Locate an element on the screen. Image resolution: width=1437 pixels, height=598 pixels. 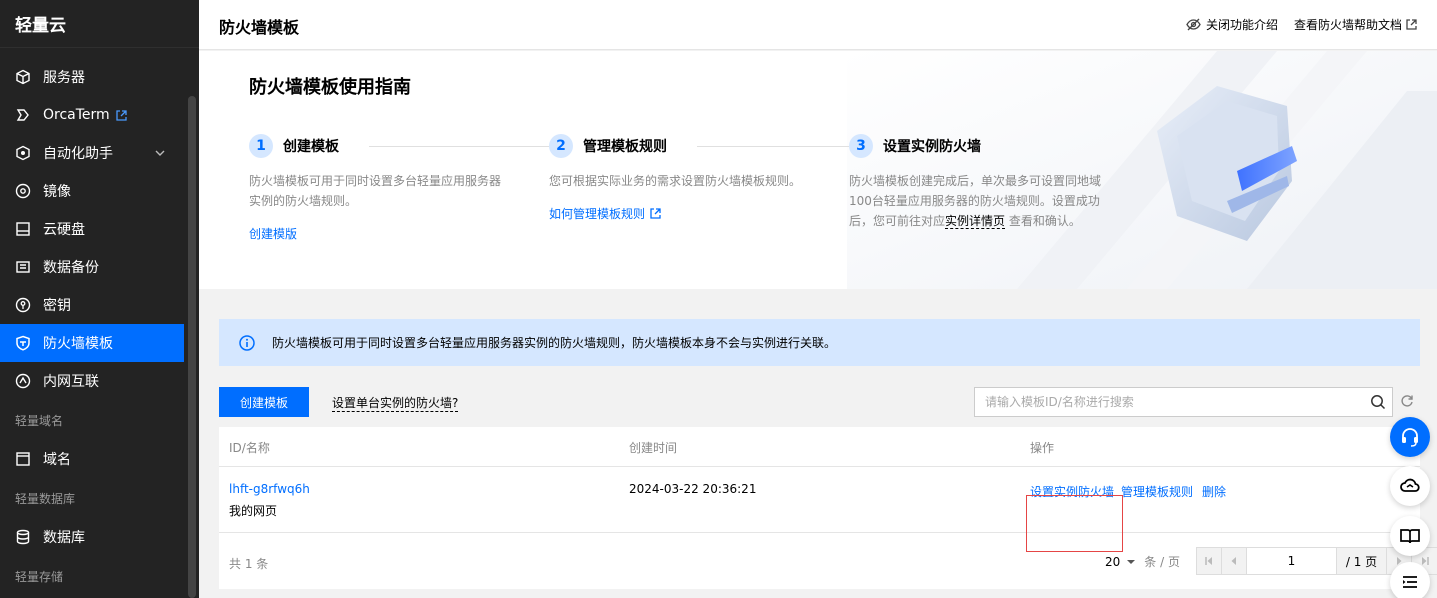
sidebar-item-label: 防火墙模板 is located at coordinates (78, 344).